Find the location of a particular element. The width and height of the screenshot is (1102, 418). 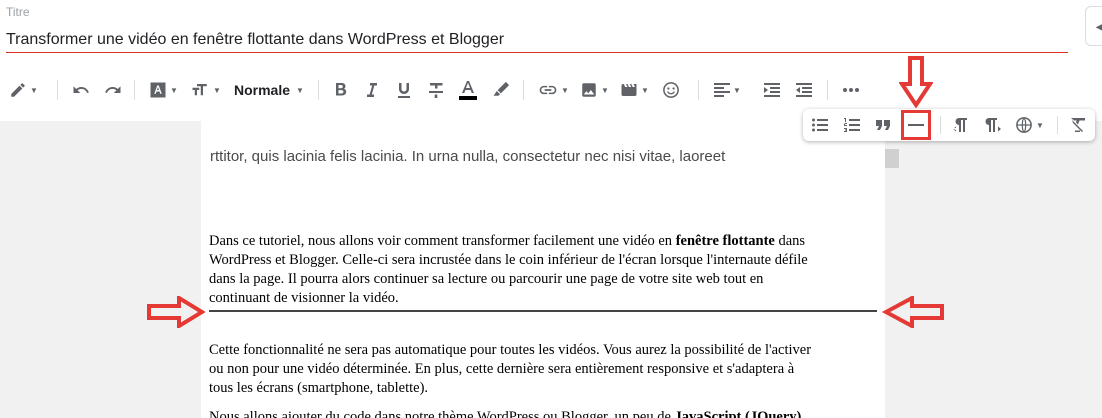

redo-button is located at coordinates (113, 90).